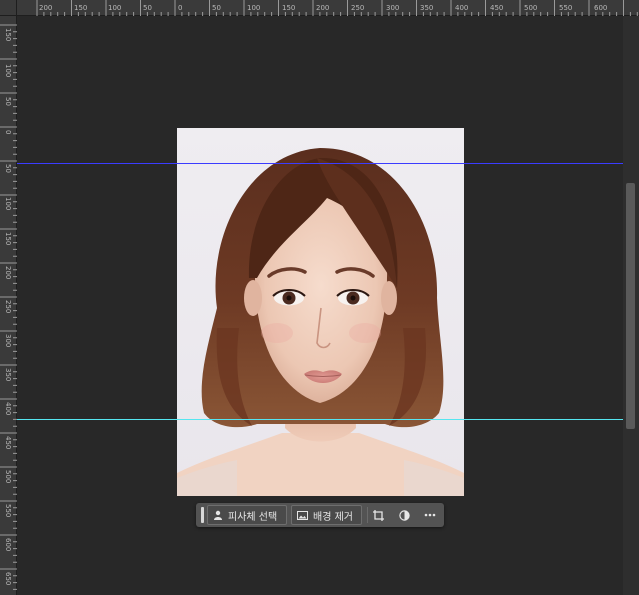 This screenshot has height=595, width=639. I want to click on select-subject-label: 피사체 선택, so click(253, 517).